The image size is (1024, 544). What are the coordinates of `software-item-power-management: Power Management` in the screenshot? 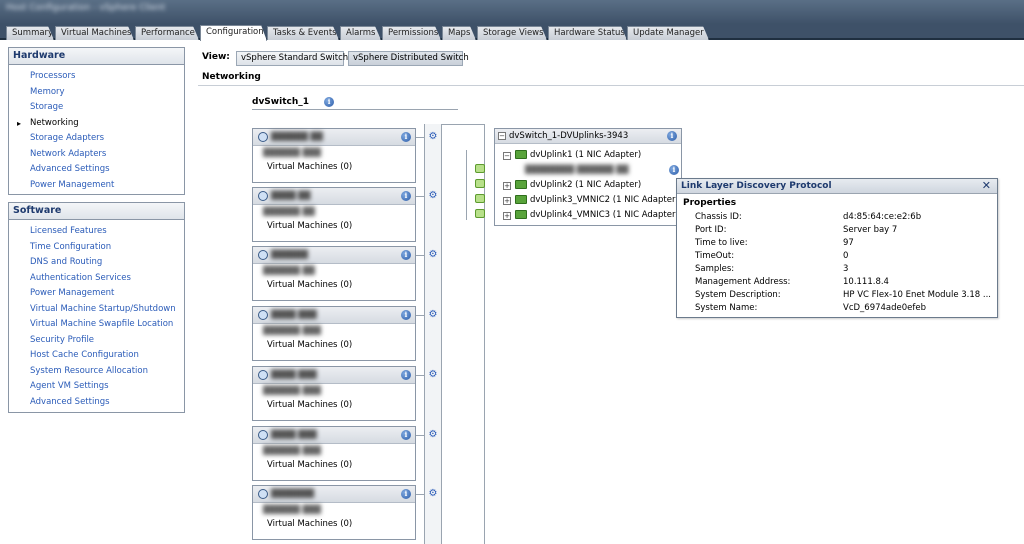 It's located at (96, 294).